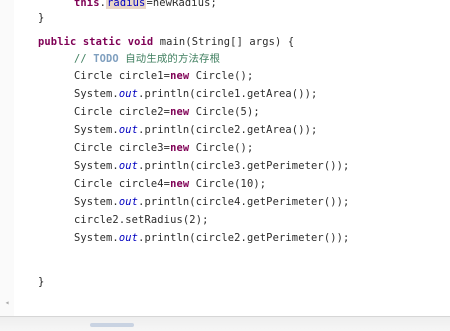 The width and height of the screenshot is (450, 331). I want to click on collapse-marker-icon: ◂, so click(7, 303).